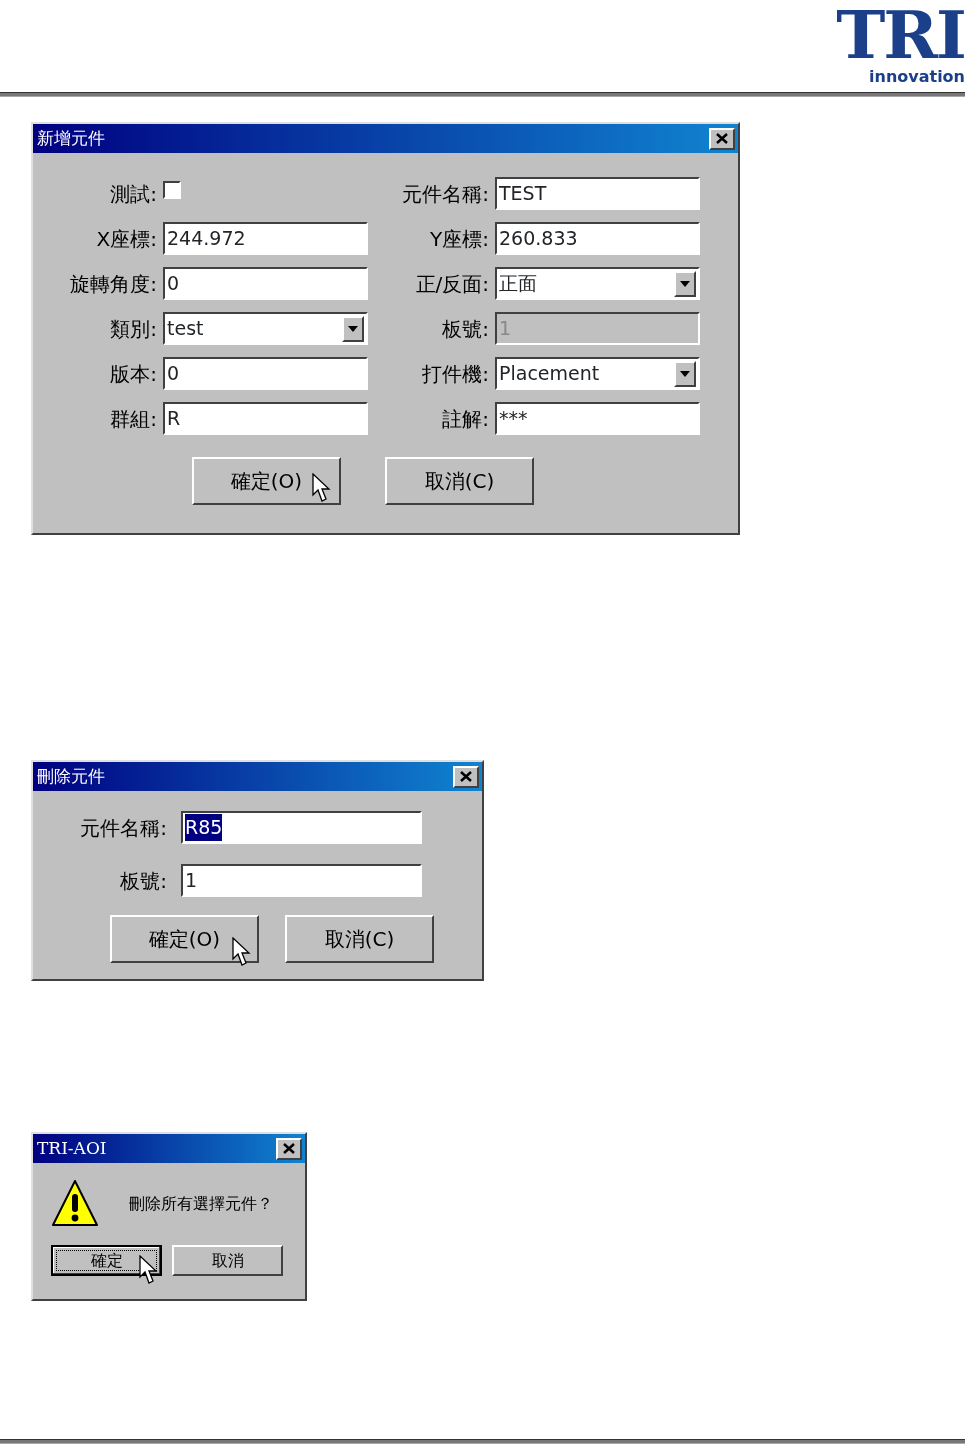  What do you see at coordinates (201, 1204) in the screenshot?
I see `message-text: 刪除所有選擇元件？` at bounding box center [201, 1204].